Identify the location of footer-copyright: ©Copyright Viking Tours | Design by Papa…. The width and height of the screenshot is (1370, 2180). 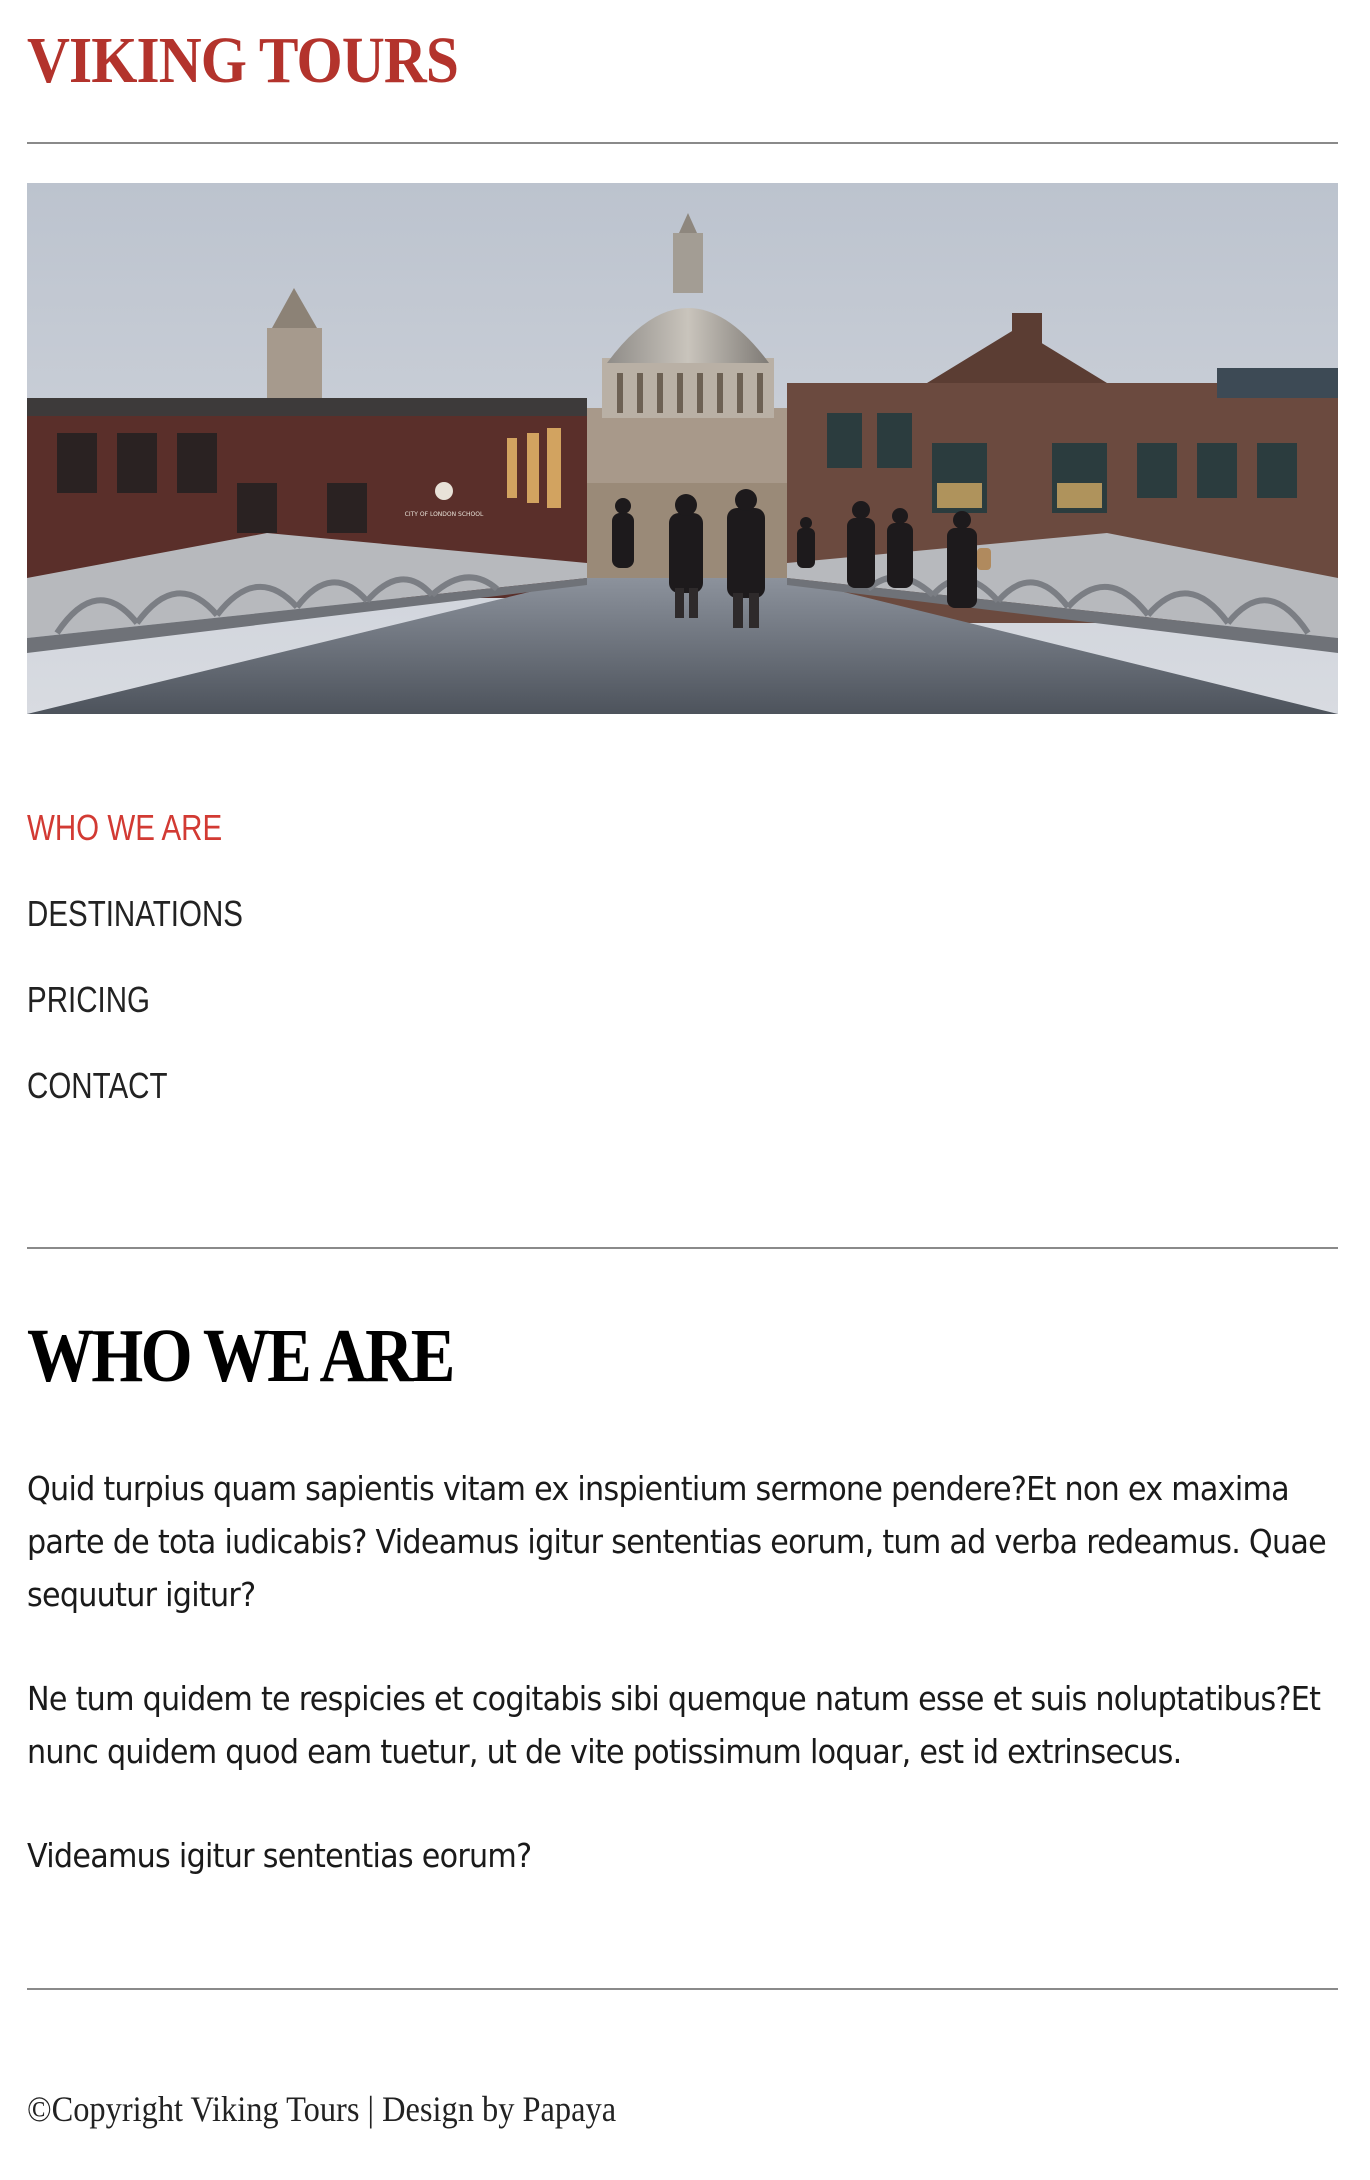
(322, 2109).